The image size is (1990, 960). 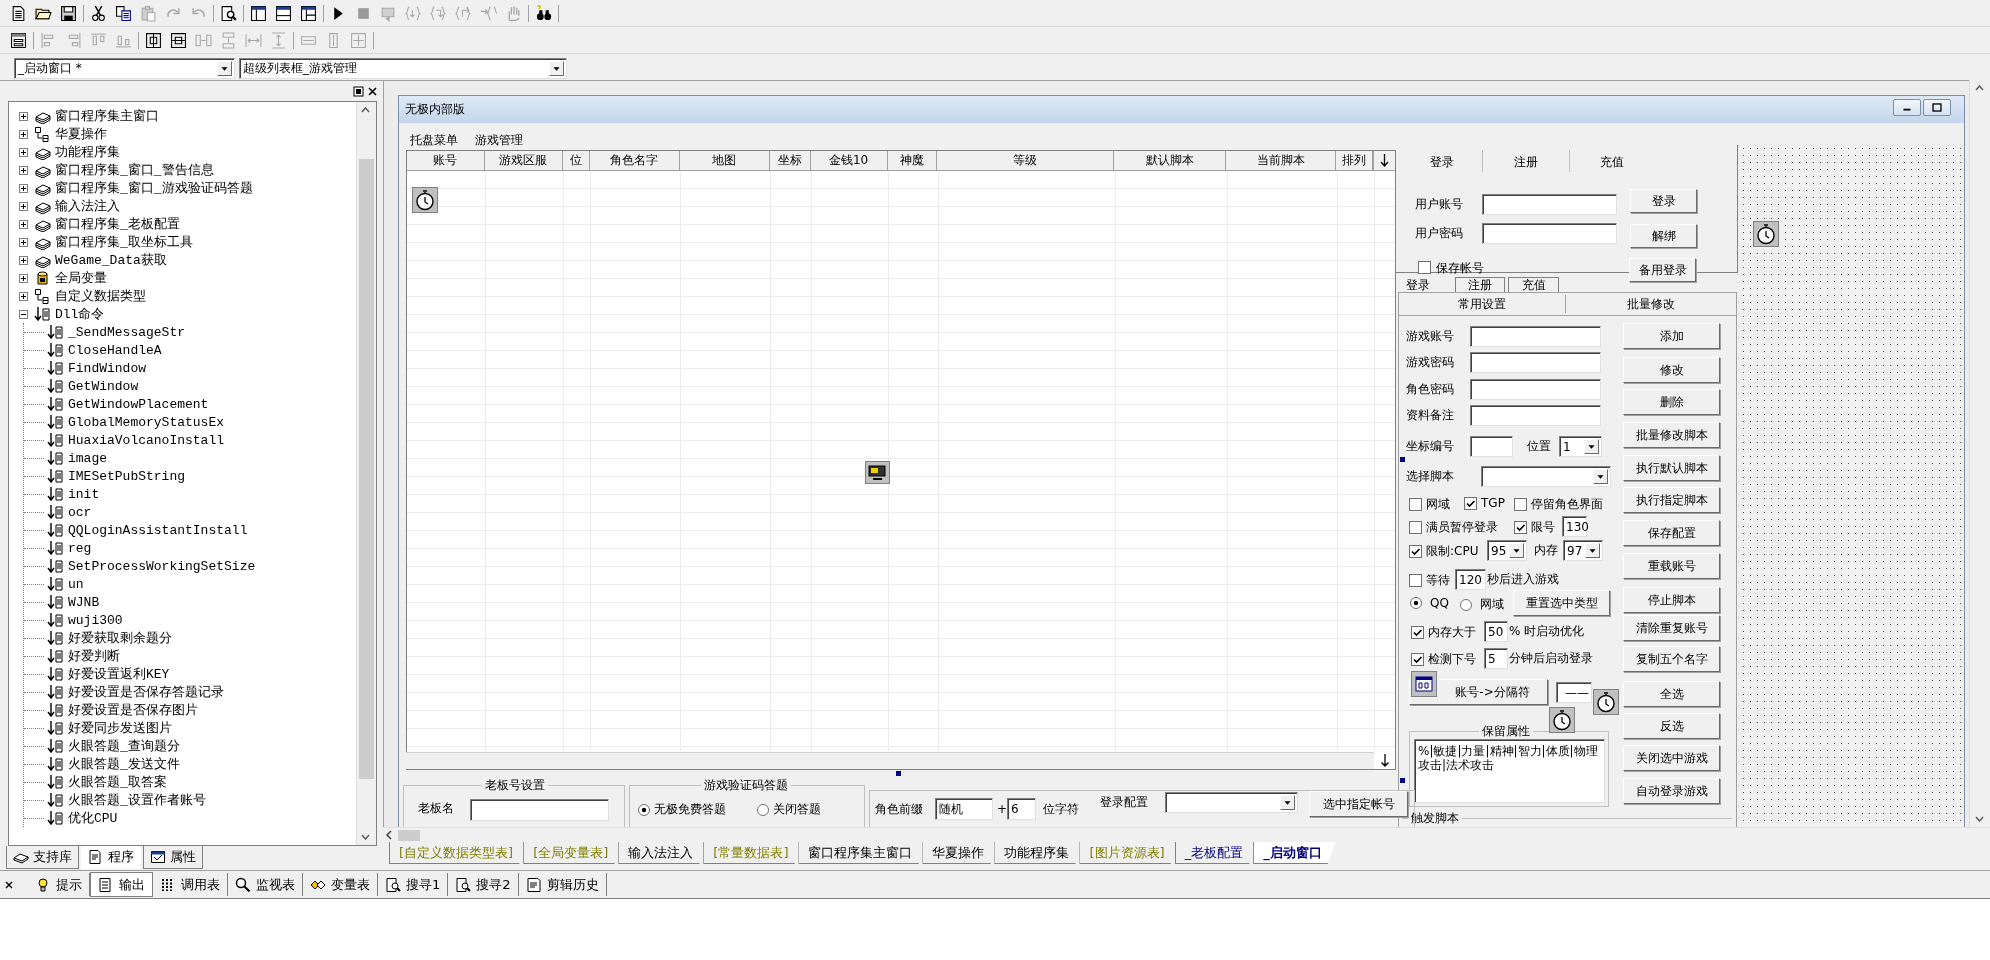 What do you see at coordinates (964, 809) in the screenshot?
I see `input-field: 随机` at bounding box center [964, 809].